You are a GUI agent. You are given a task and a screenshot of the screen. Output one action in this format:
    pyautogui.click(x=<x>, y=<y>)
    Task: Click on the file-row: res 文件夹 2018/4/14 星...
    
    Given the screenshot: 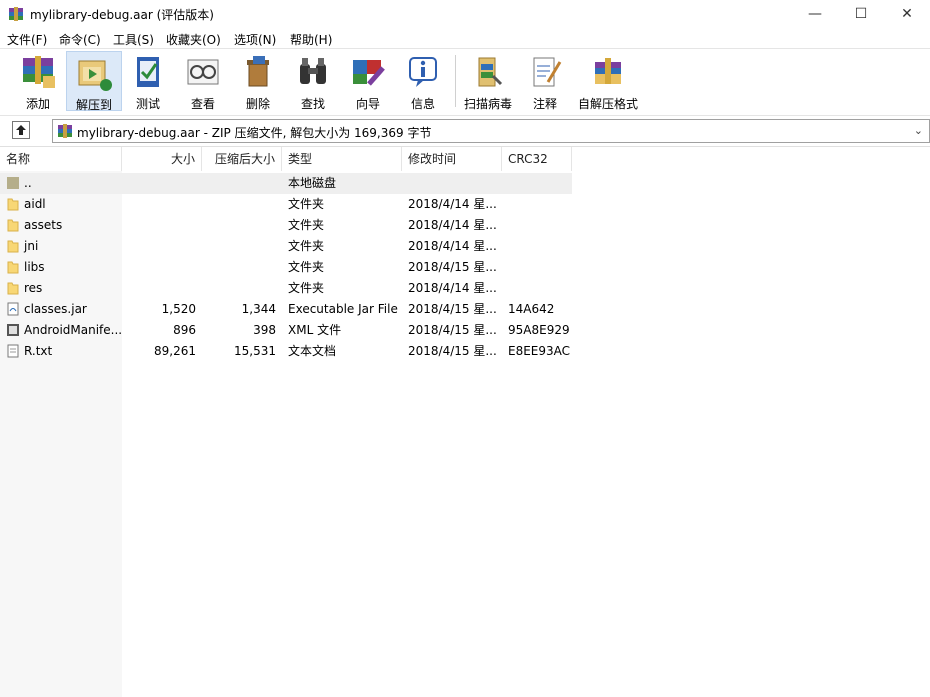 What is the action you would take?
    pyautogui.click(x=286, y=288)
    